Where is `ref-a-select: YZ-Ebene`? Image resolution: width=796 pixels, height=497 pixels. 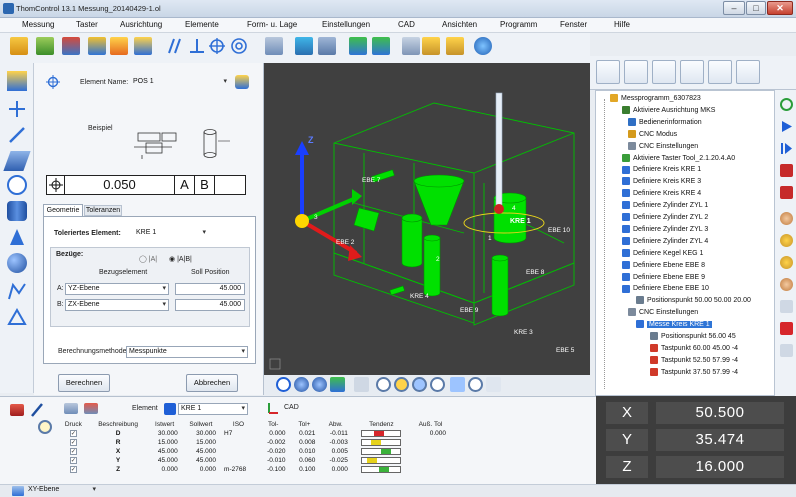
ref-a-select: YZ-Ebene is located at coordinates (117, 289).